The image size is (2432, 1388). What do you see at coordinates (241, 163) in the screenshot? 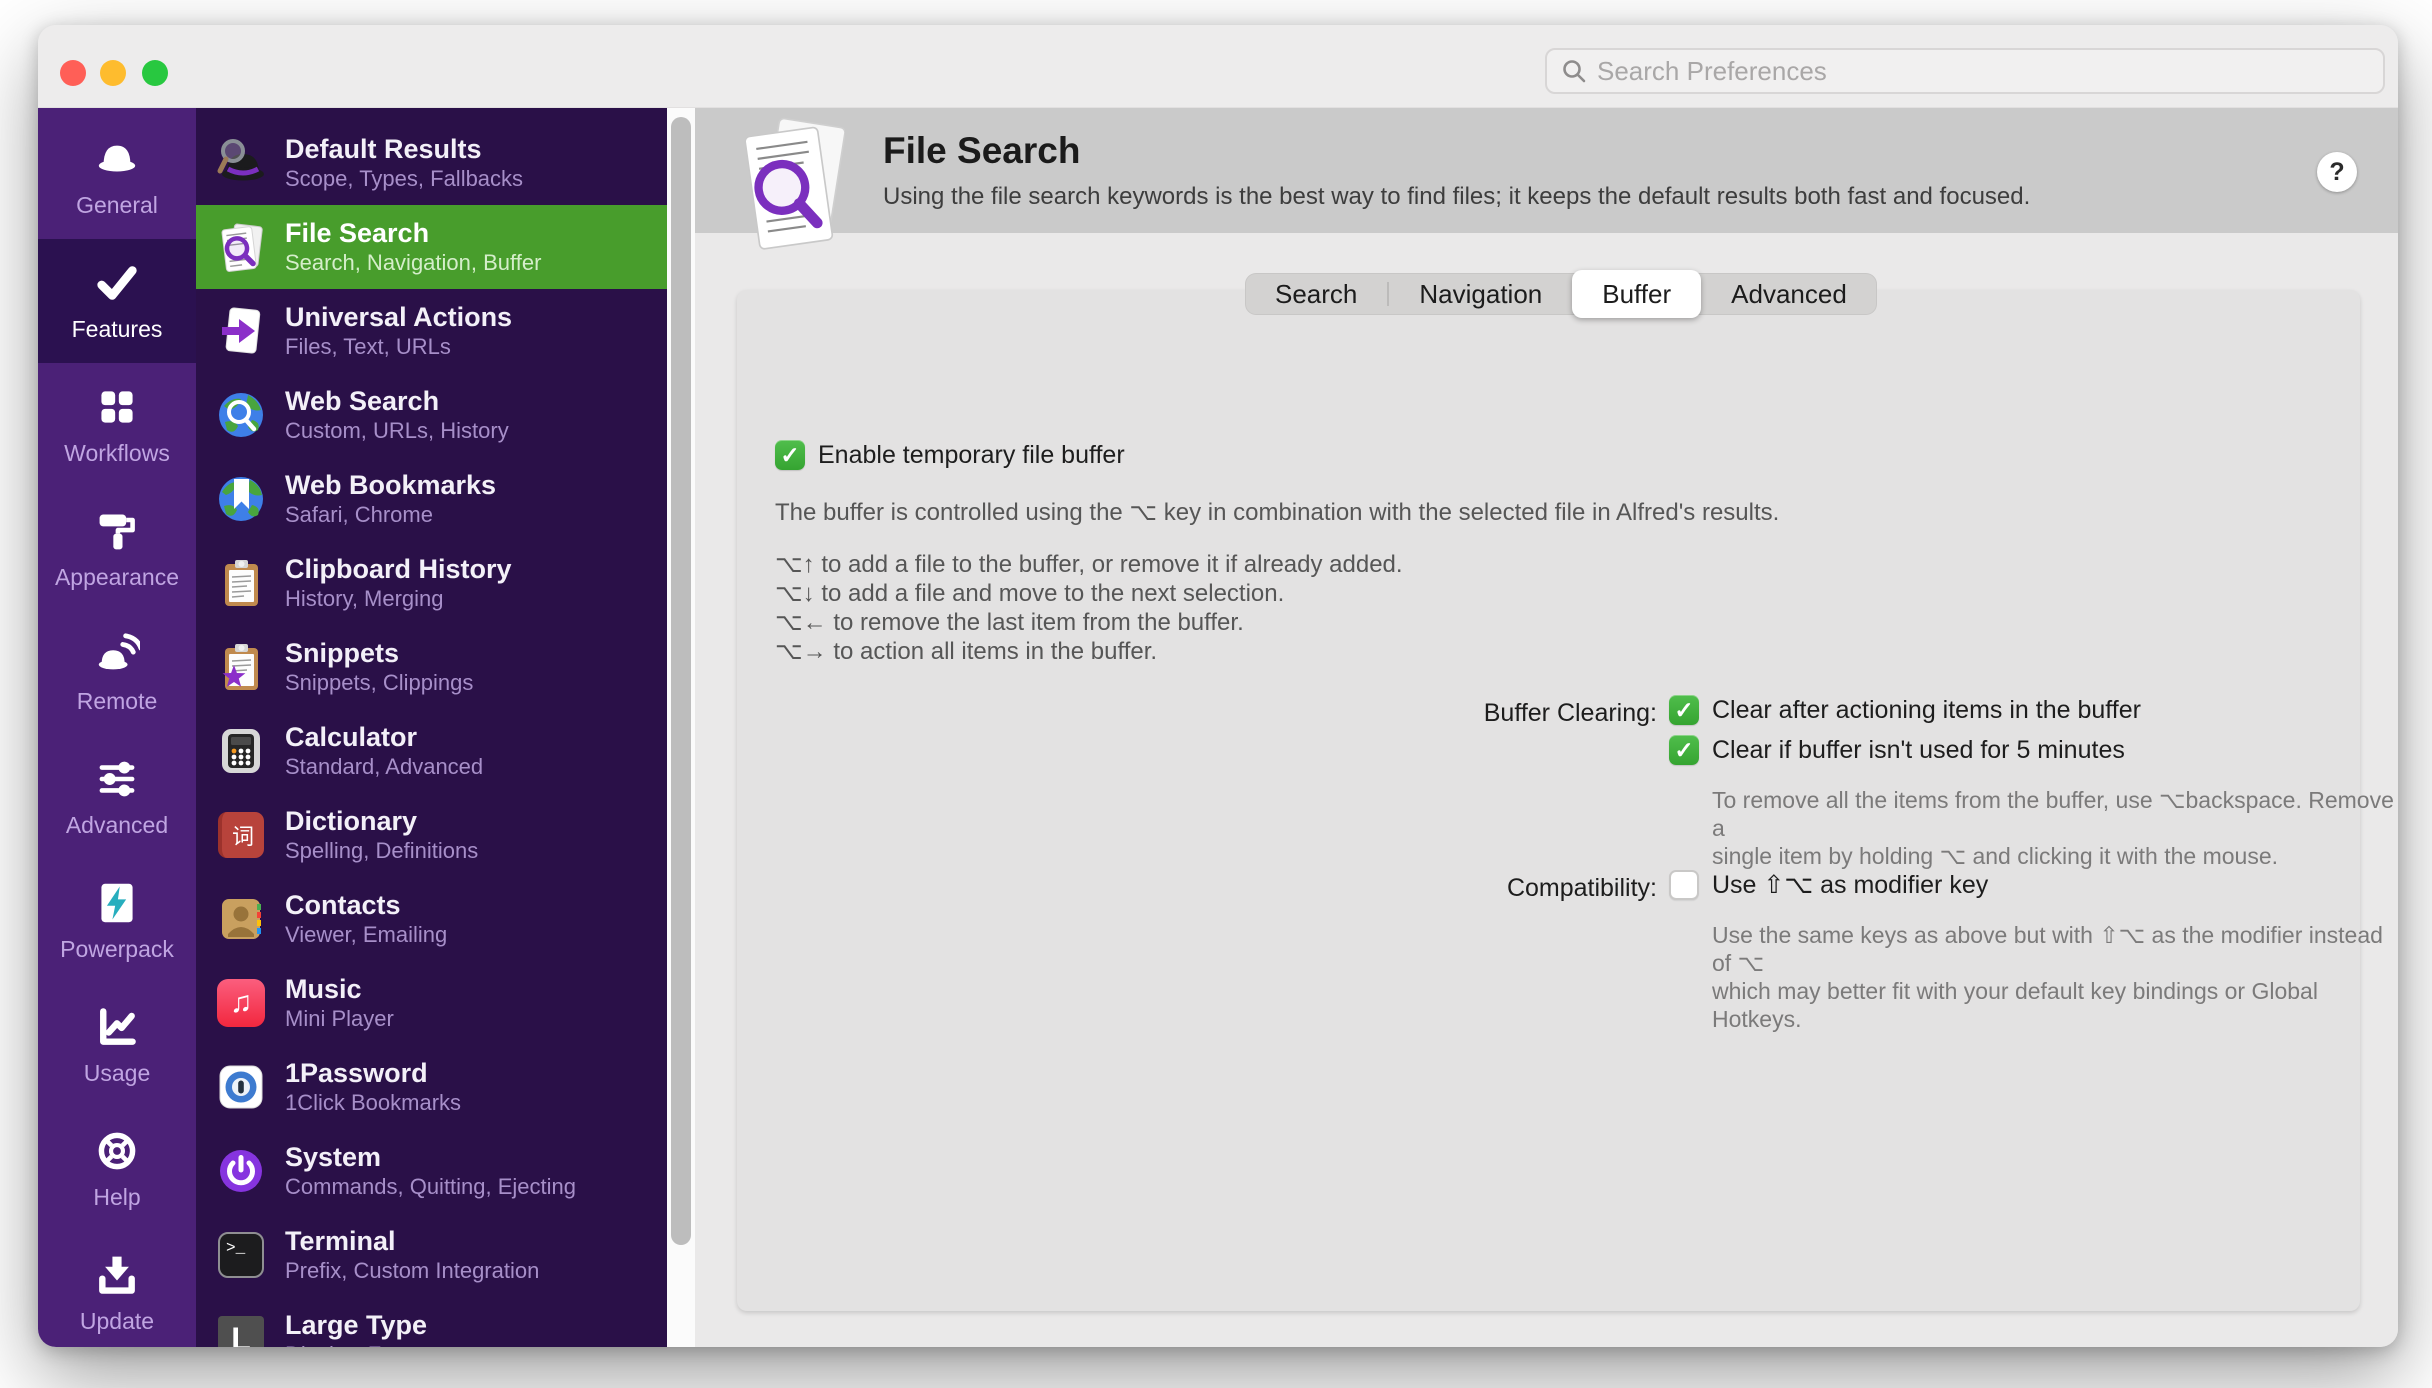
I see `hat-magnifier-icon` at bounding box center [241, 163].